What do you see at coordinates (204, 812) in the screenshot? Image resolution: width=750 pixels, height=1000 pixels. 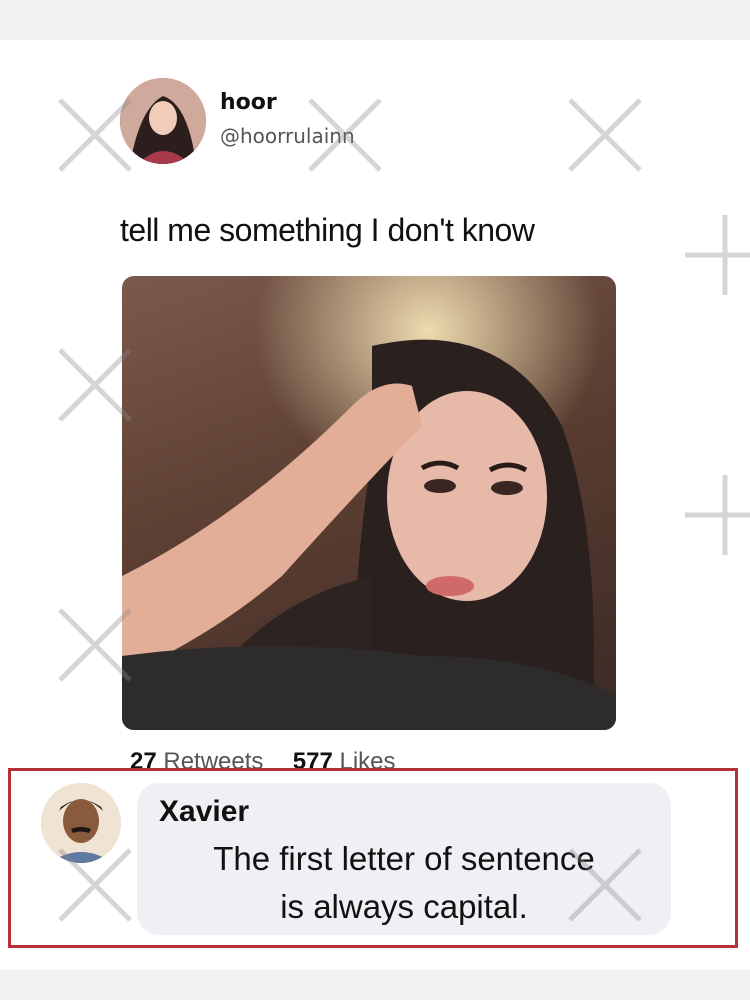 I see `reply-author-name: Xavier` at bounding box center [204, 812].